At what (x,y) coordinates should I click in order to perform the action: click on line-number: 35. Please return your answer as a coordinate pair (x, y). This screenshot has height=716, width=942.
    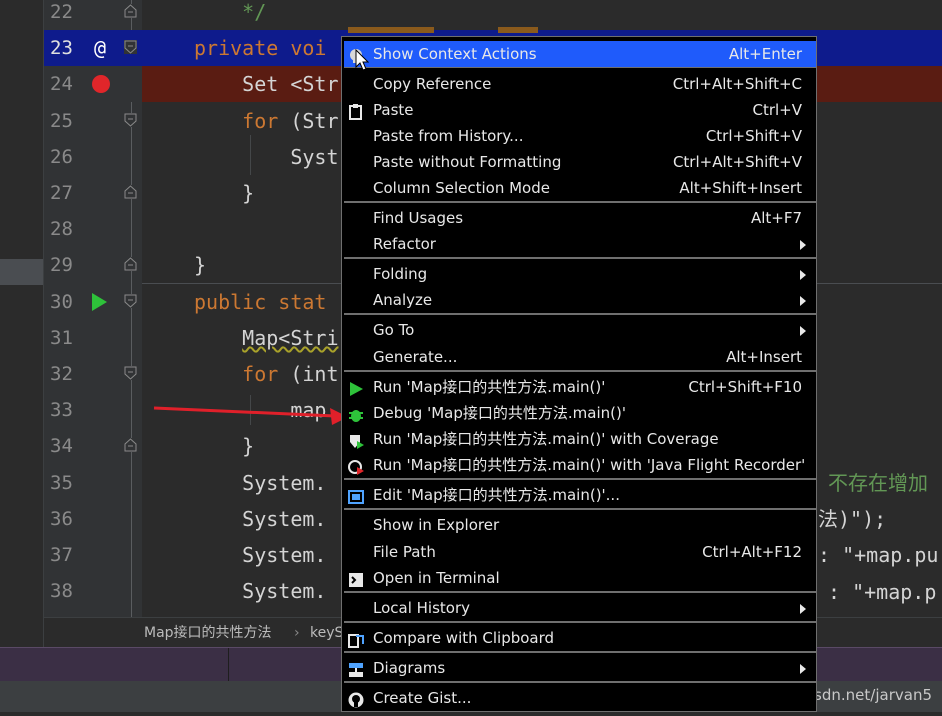
    Looking at the image, I should click on (61, 483).